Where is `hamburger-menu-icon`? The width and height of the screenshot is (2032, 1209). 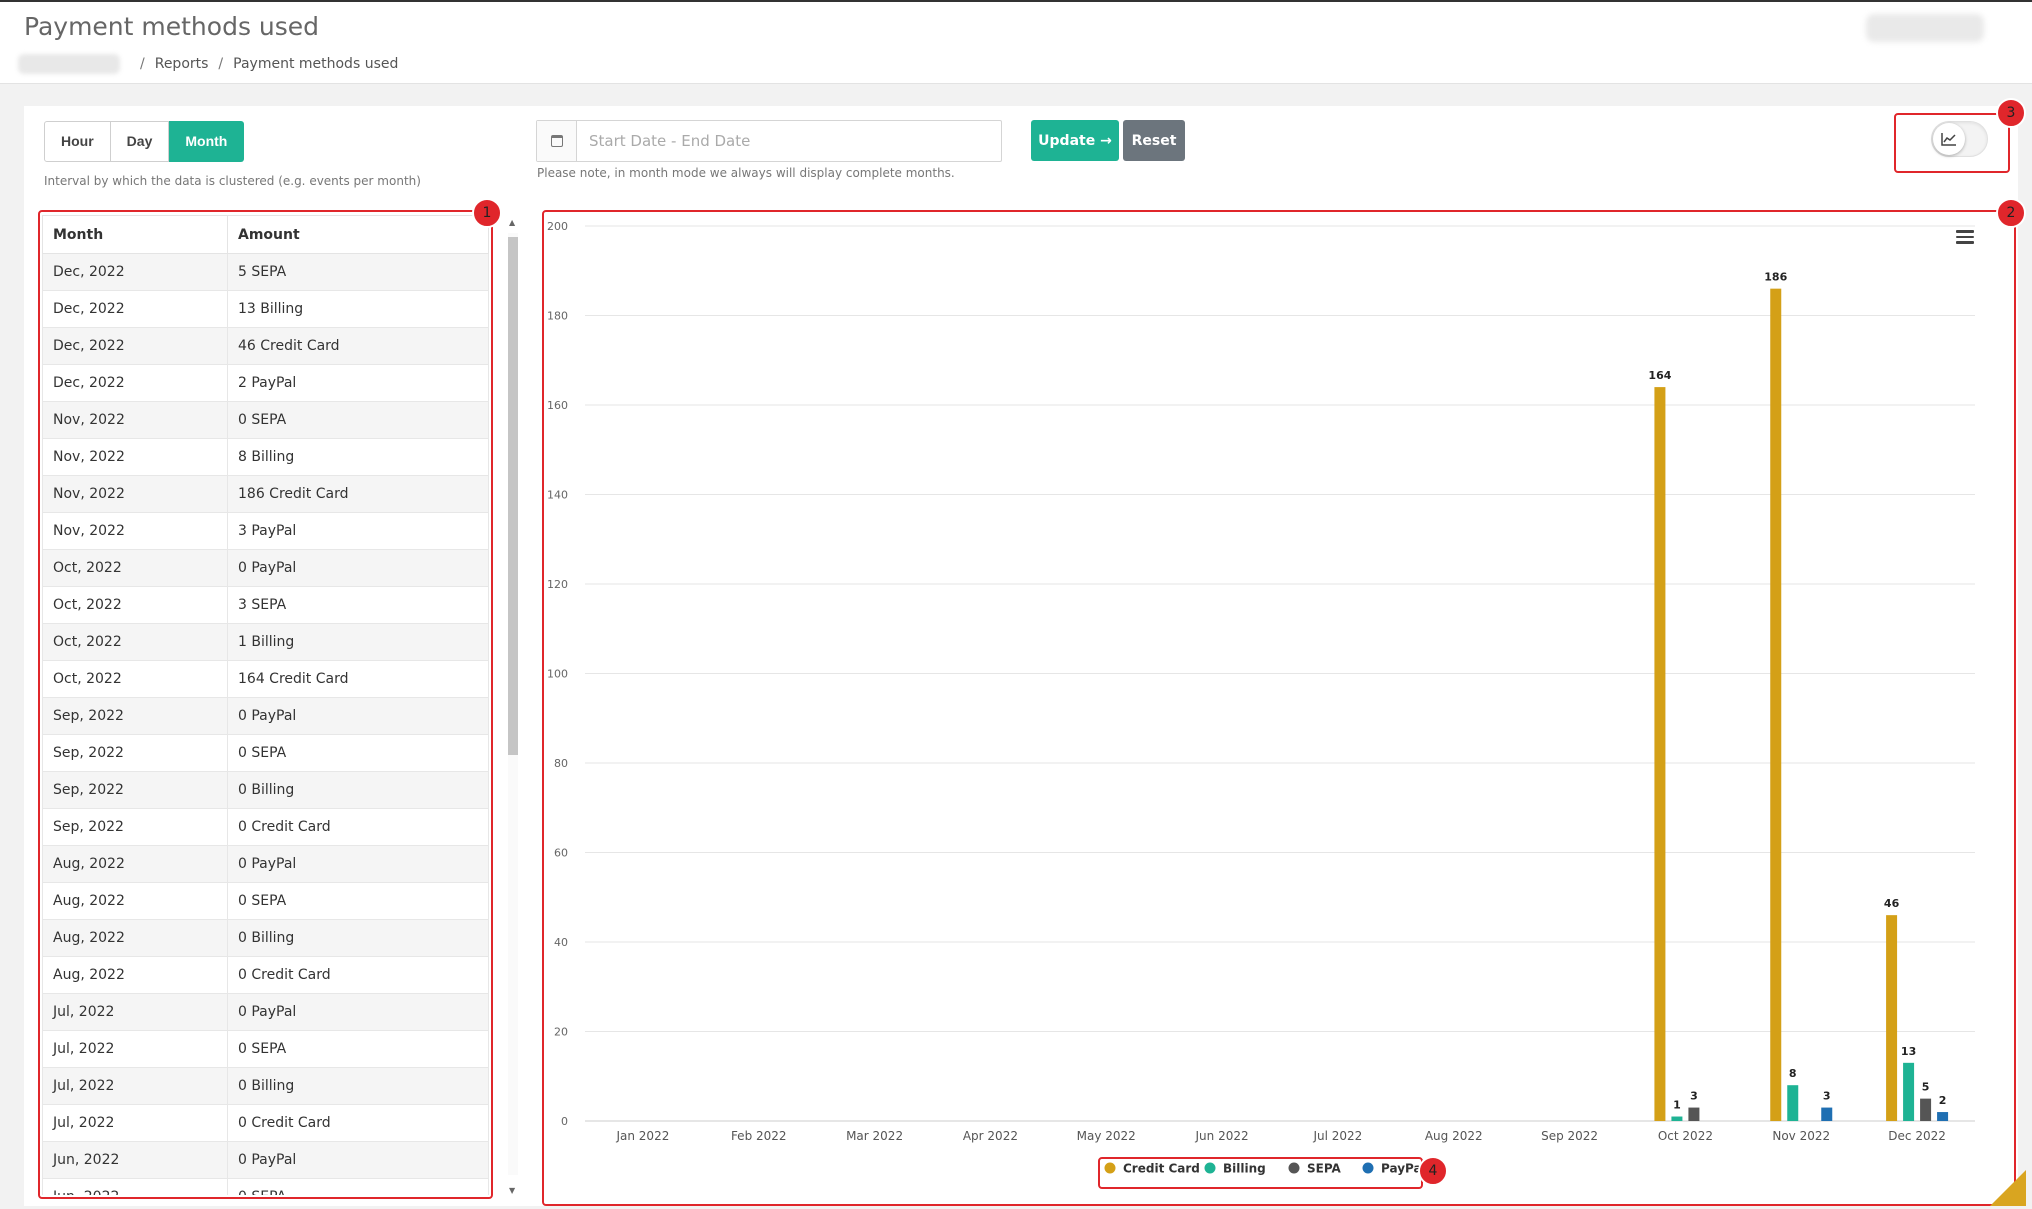 hamburger-menu-icon is located at coordinates (1965, 237).